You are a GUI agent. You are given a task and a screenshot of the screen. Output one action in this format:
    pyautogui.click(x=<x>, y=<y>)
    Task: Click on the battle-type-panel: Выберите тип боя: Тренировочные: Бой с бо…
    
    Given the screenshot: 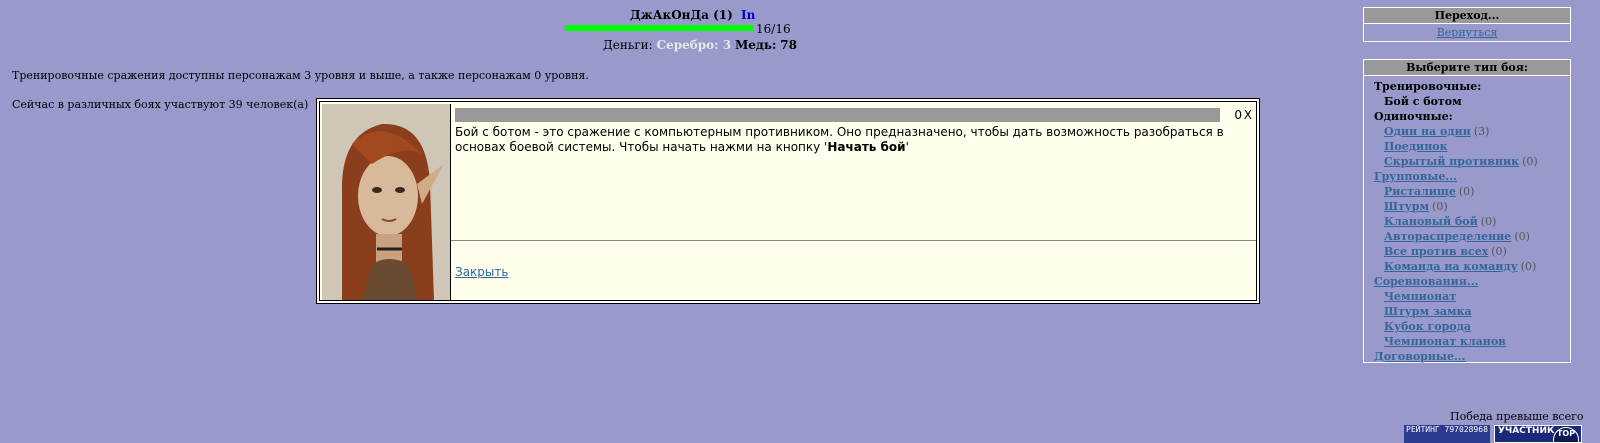 What is the action you would take?
    pyautogui.click(x=1467, y=211)
    